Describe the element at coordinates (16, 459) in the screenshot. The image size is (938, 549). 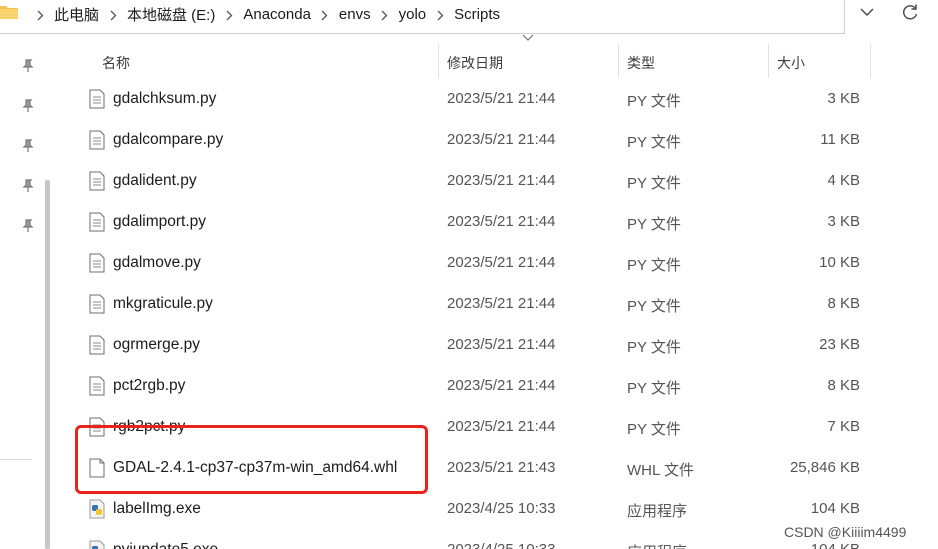
I see `nav-divider` at that location.